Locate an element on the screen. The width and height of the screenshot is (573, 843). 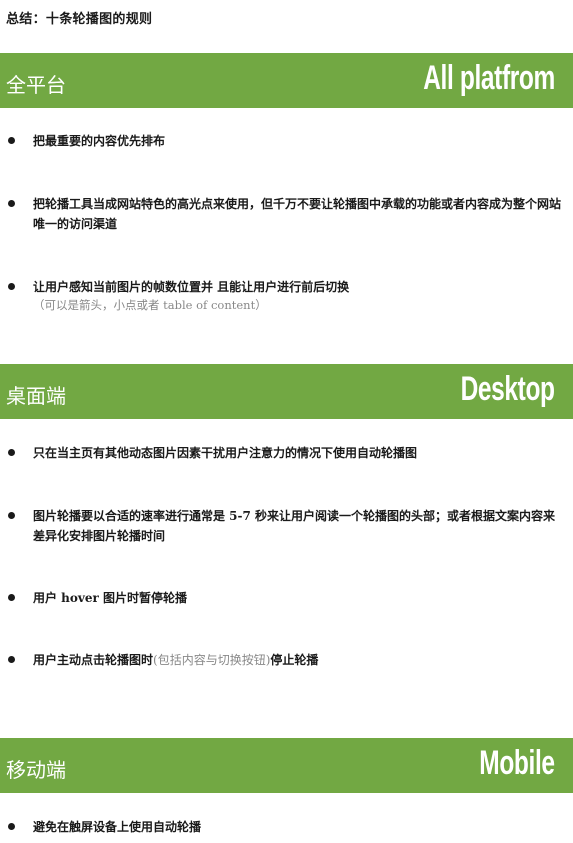
list-item: 用户 hover 图片时暂停轮播 is located at coordinates (283, 598).